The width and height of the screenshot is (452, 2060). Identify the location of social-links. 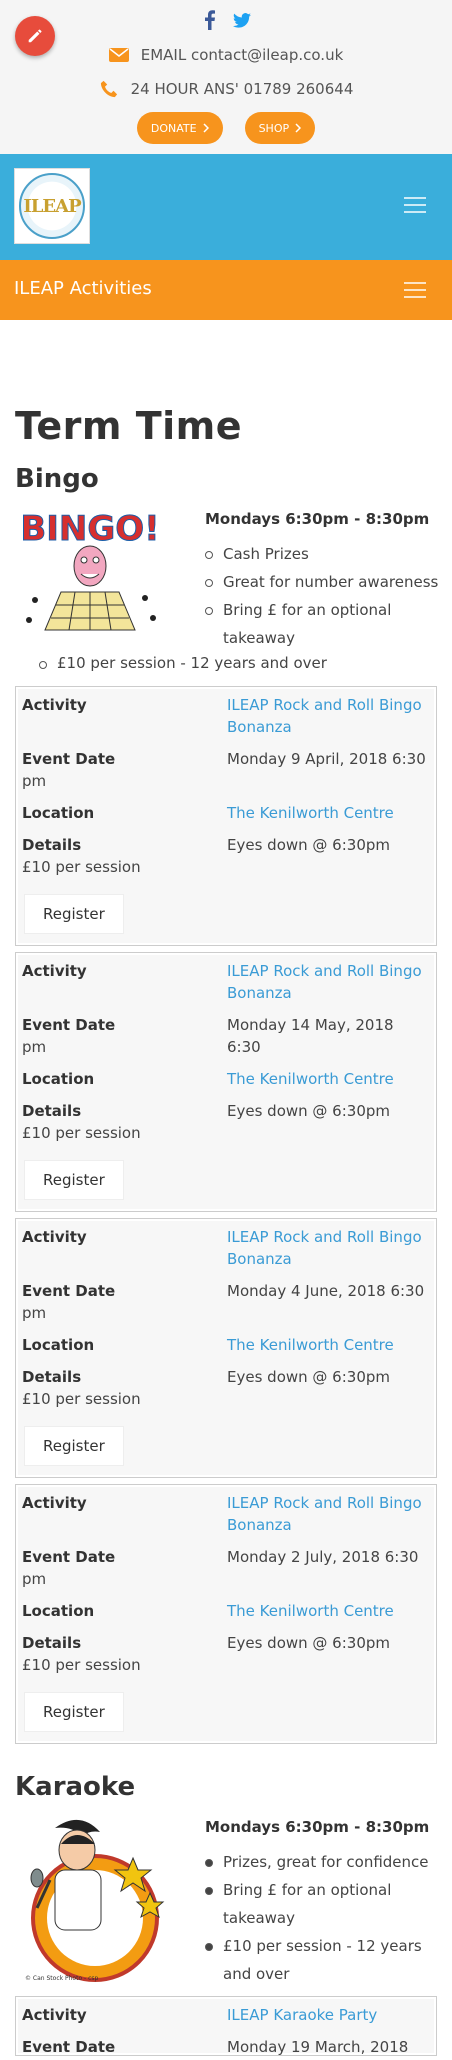
(226, 20).